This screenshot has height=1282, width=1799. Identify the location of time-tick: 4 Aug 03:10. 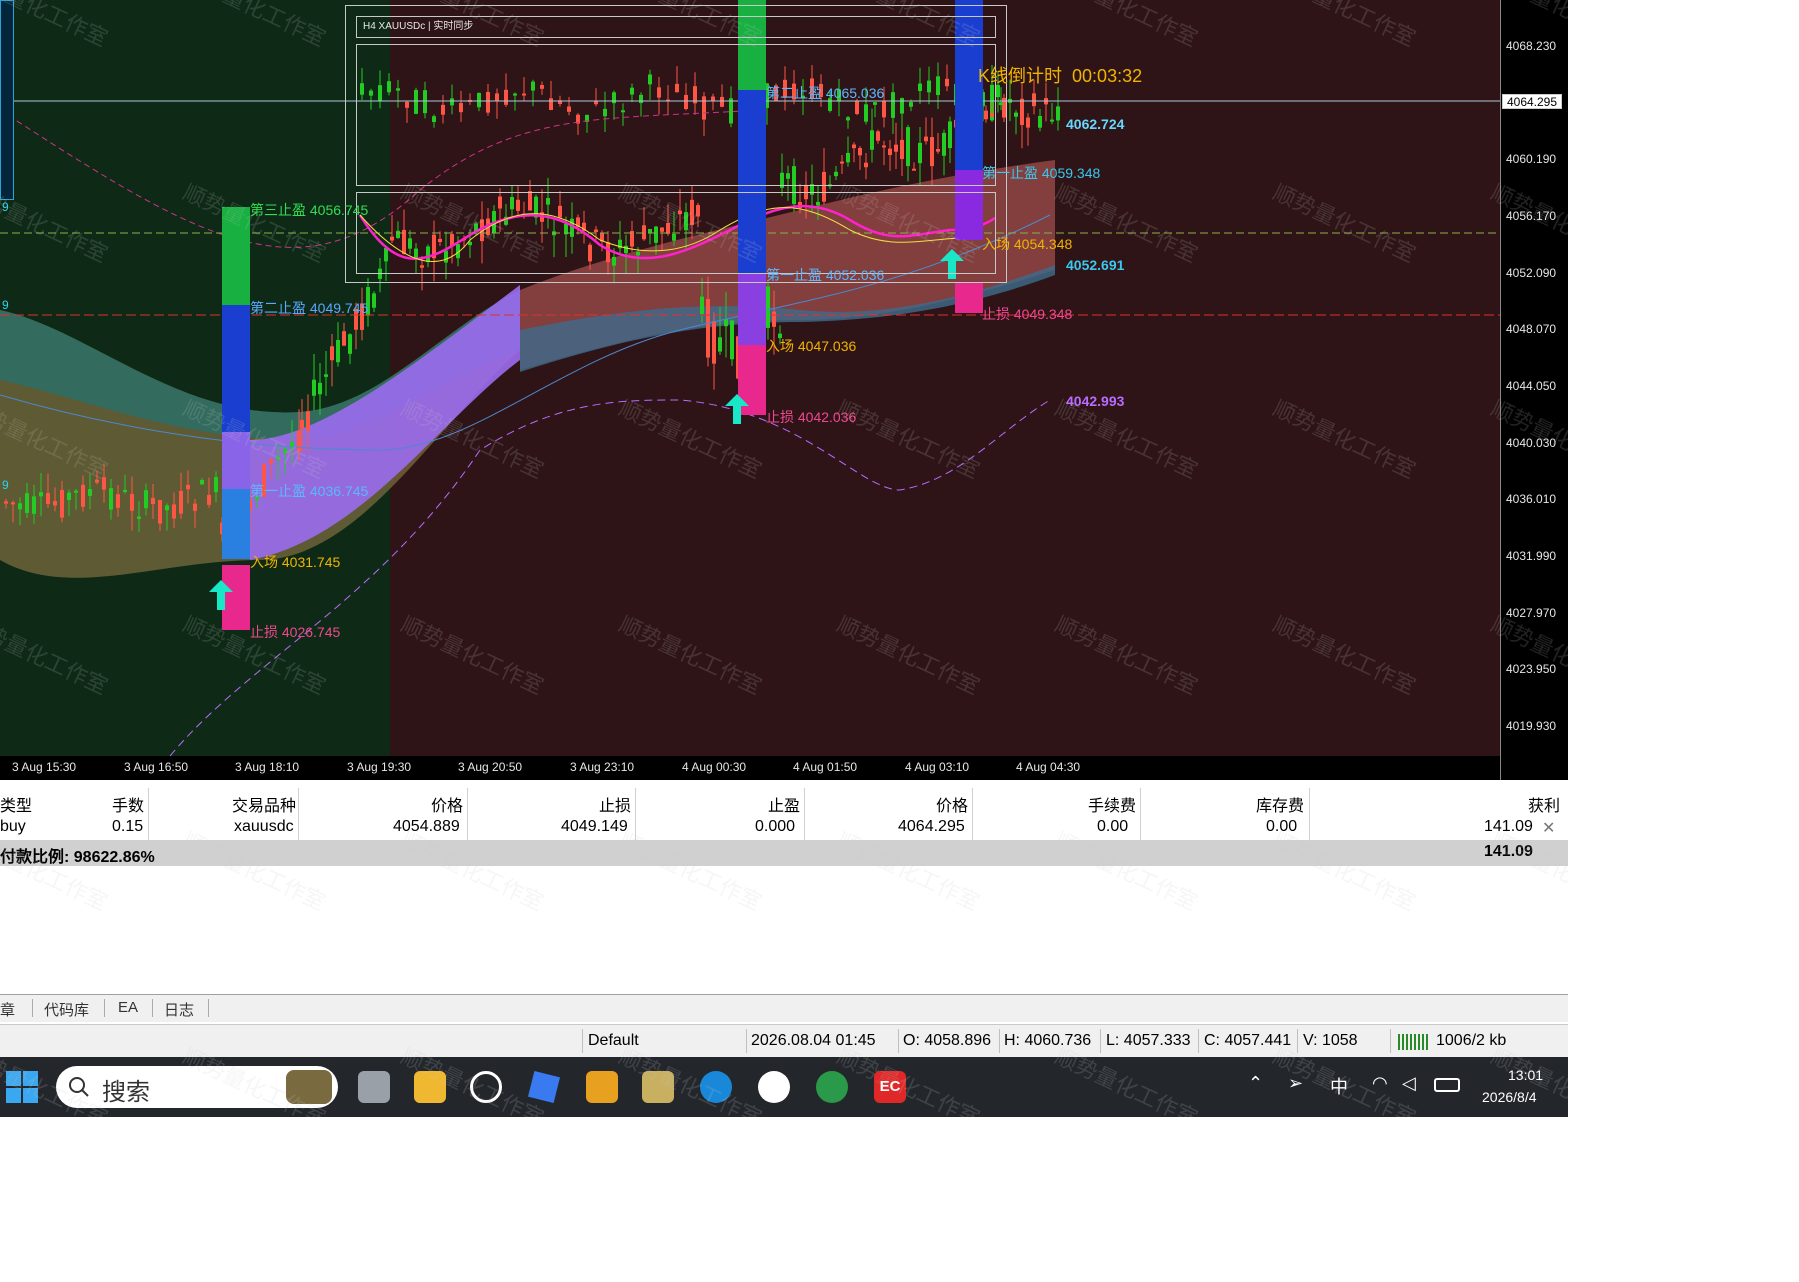
(937, 767).